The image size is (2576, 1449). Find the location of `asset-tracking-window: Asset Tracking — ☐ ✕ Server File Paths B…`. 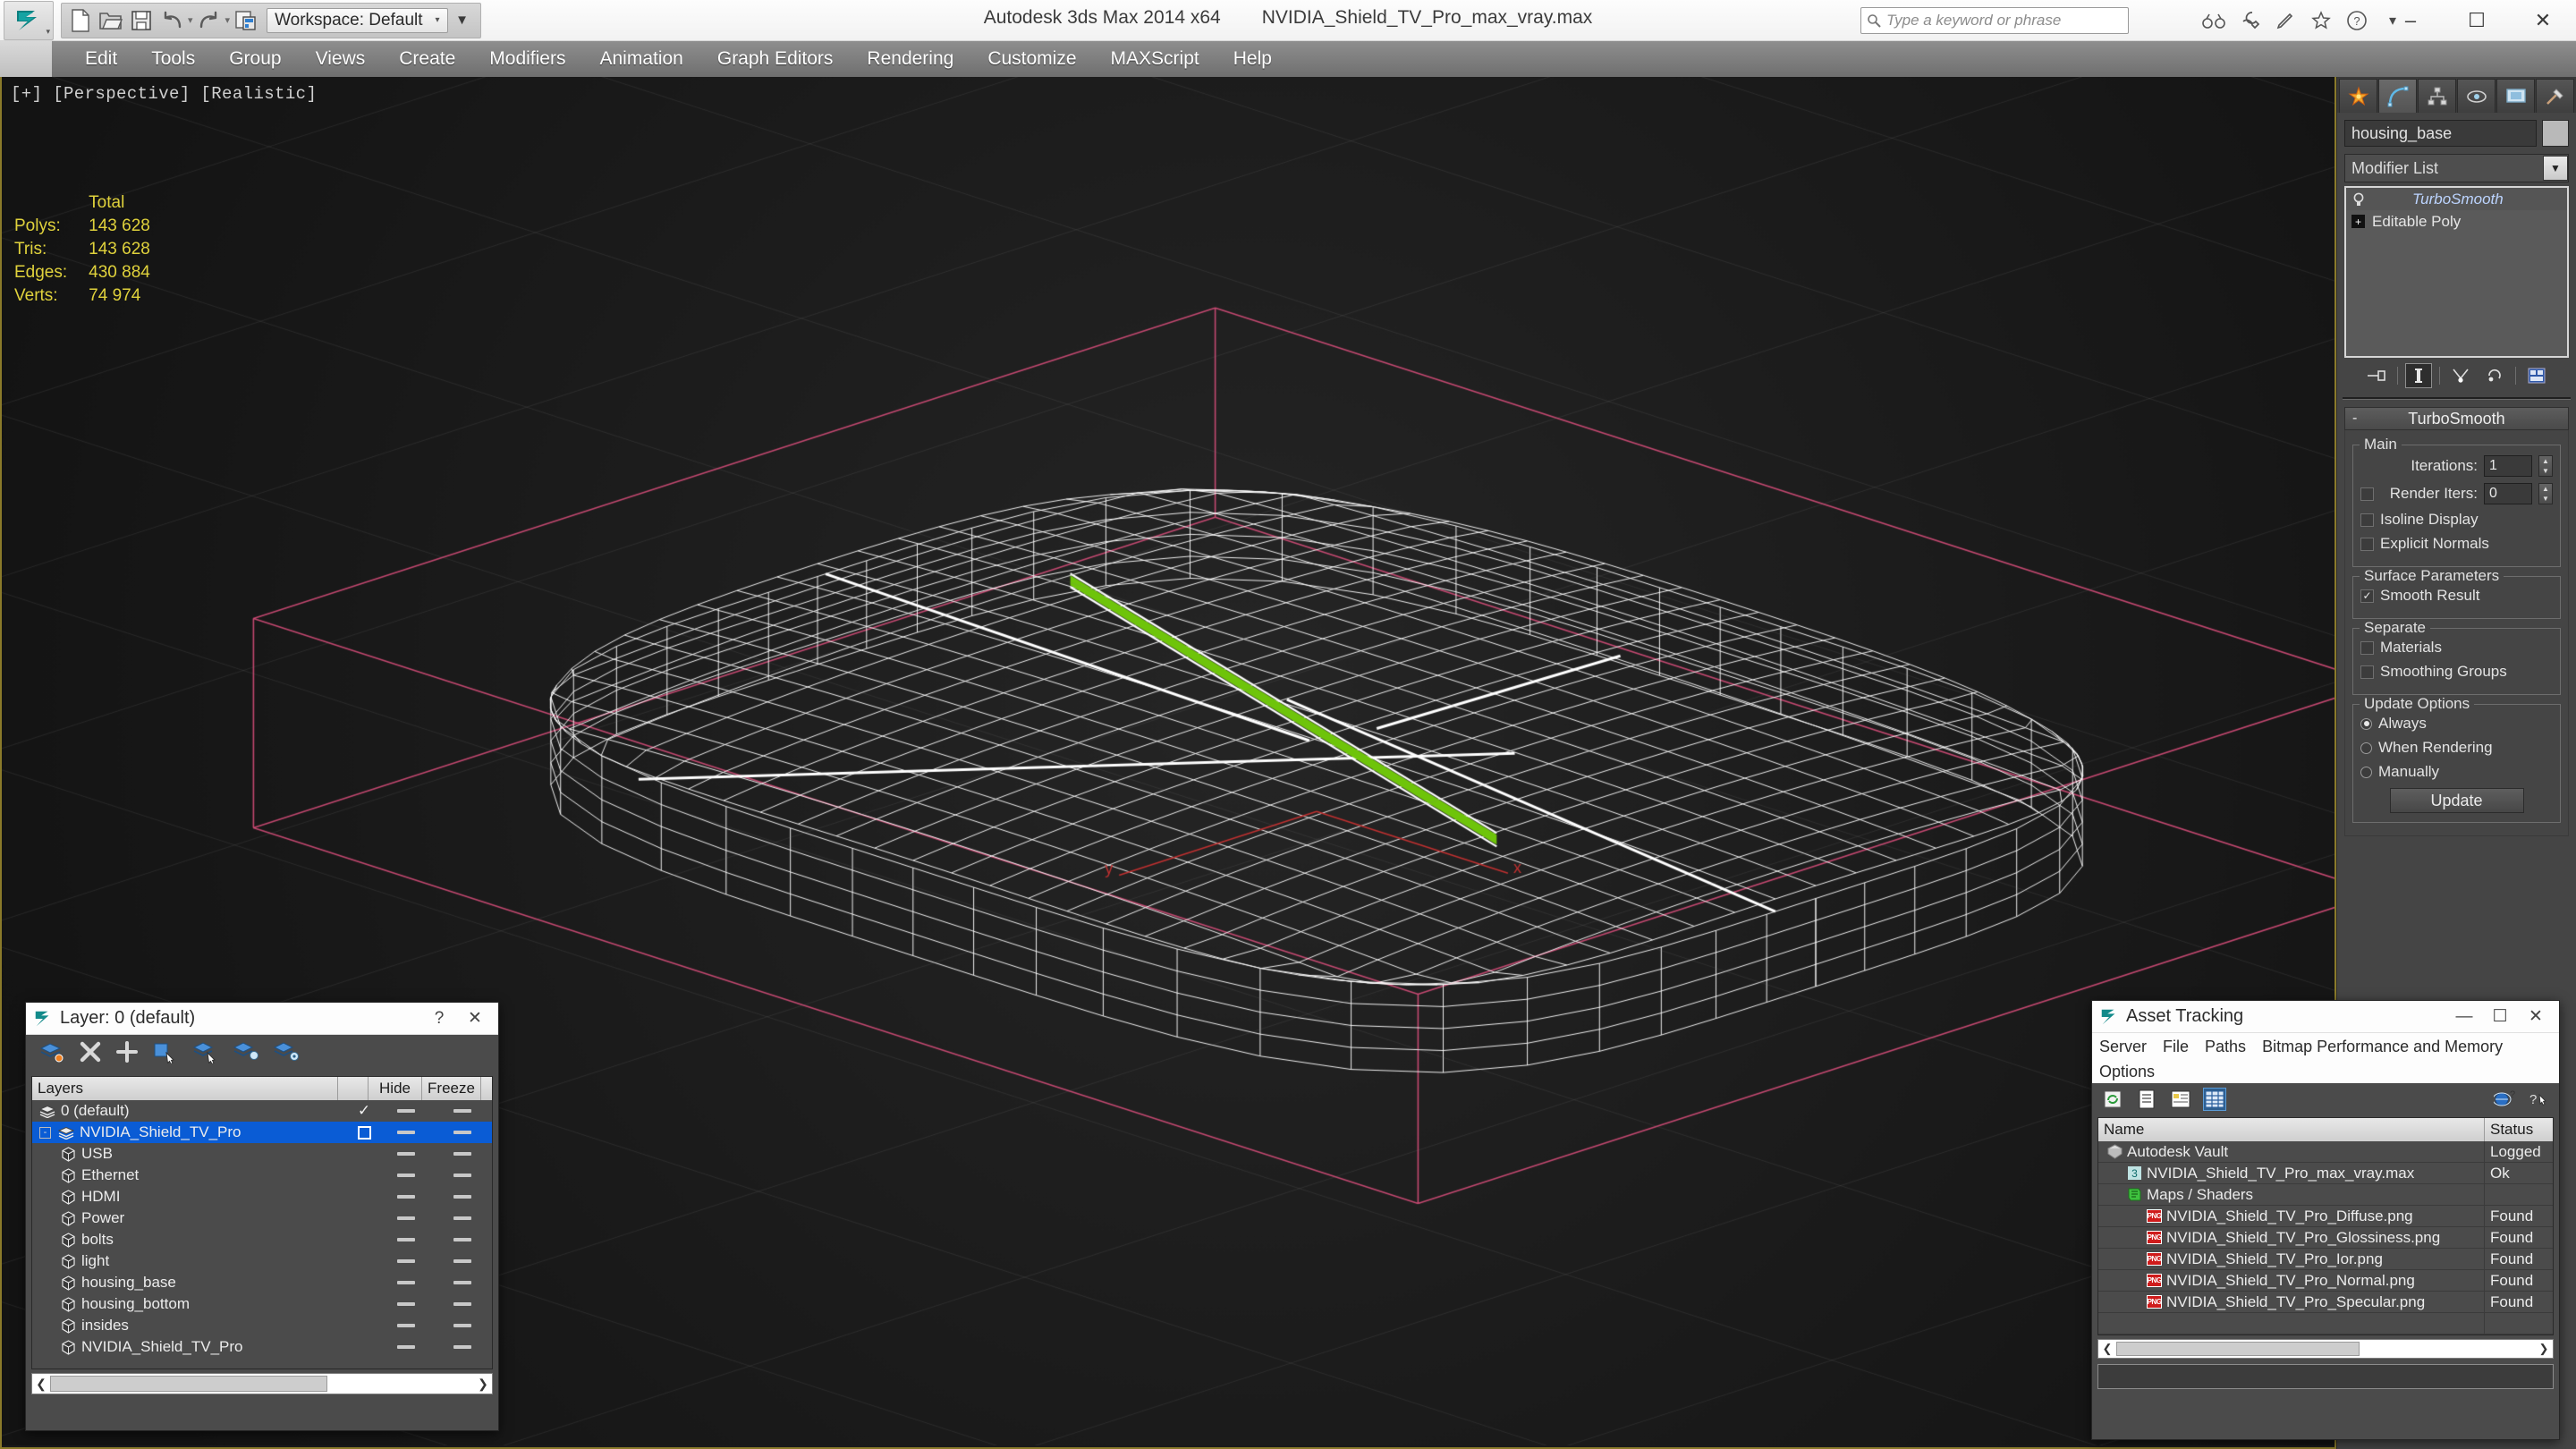

asset-tracking-window: Asset Tracking — ☐ ✕ Server File Paths B… is located at coordinates (2325, 1220).